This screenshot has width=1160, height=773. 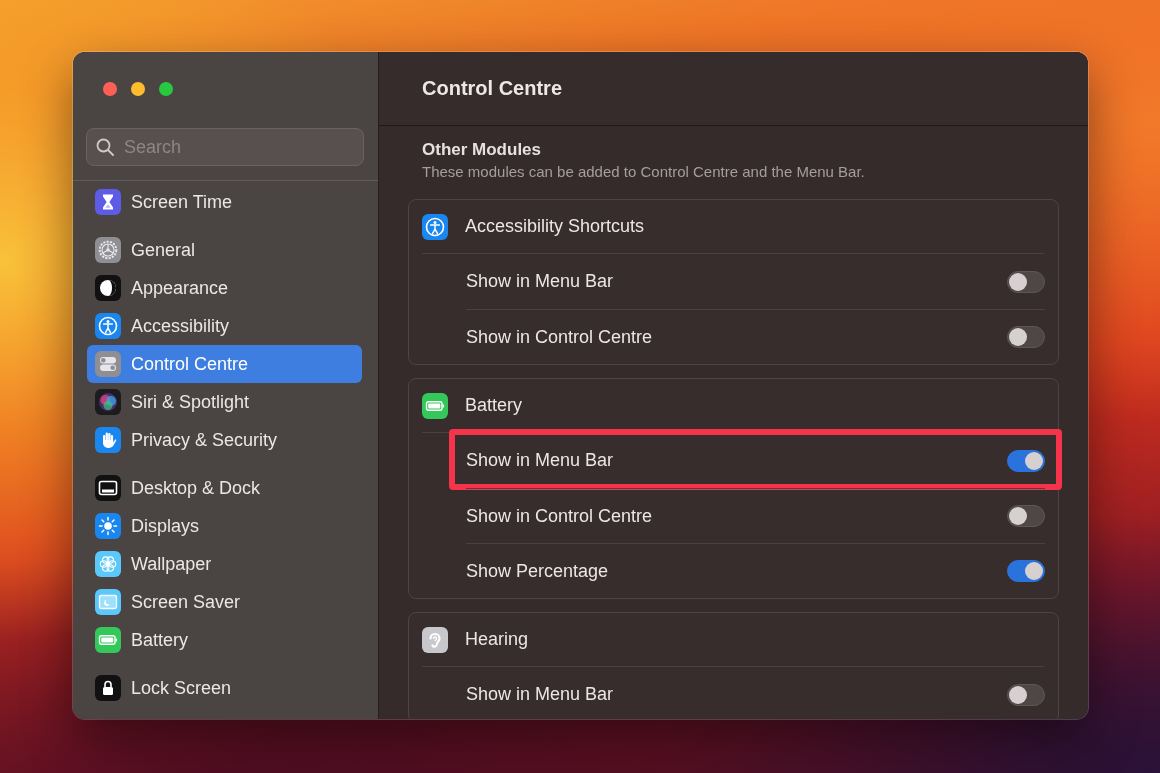 What do you see at coordinates (224, 488) in the screenshot?
I see `sidebar-item: Desktop & Dock` at bounding box center [224, 488].